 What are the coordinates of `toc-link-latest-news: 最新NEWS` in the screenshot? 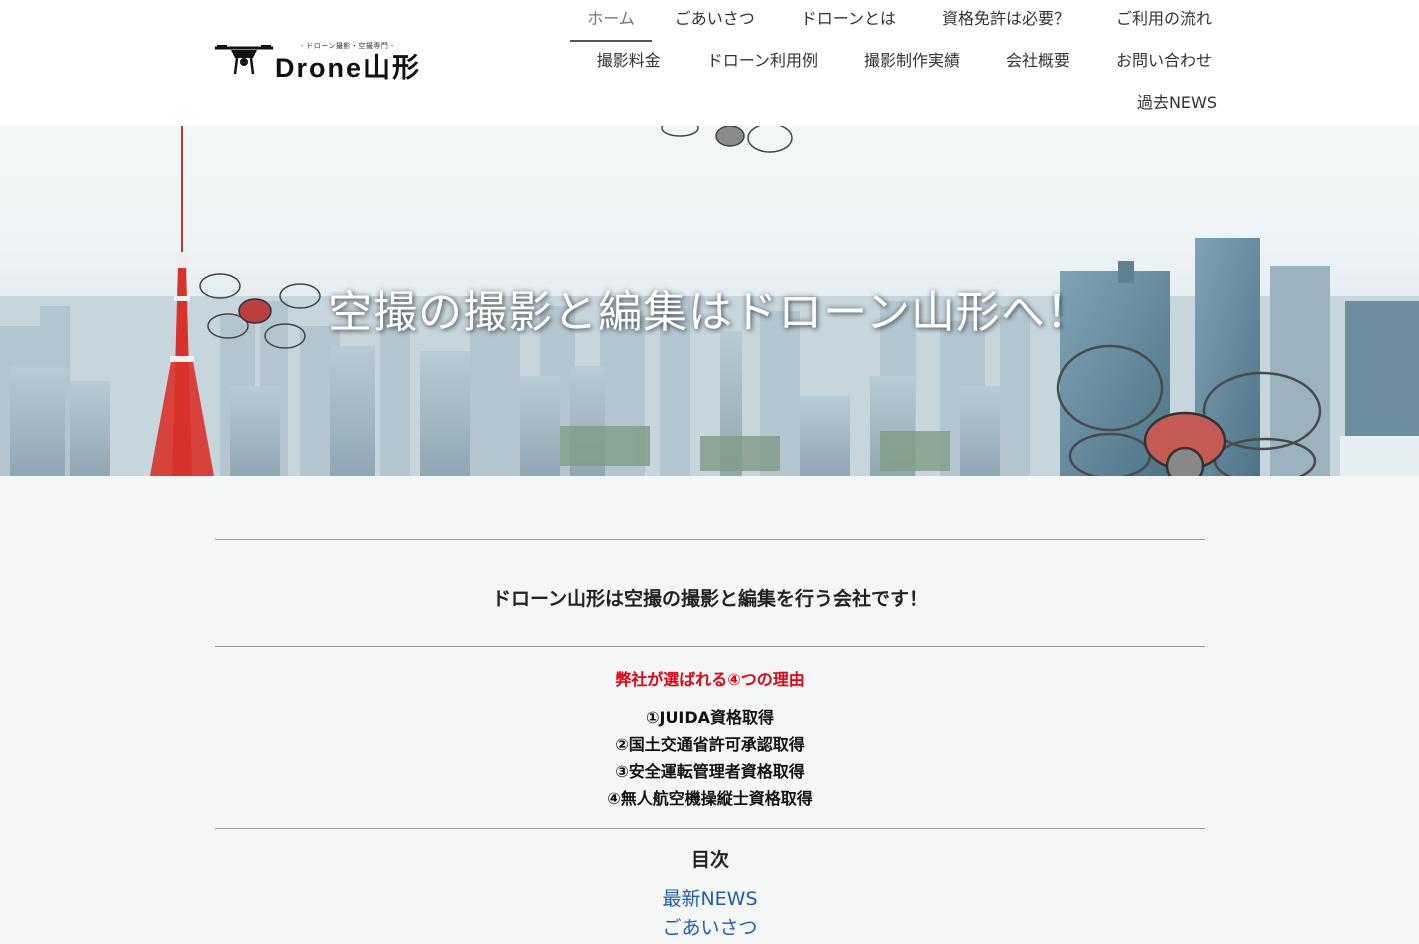 It's located at (710, 897).